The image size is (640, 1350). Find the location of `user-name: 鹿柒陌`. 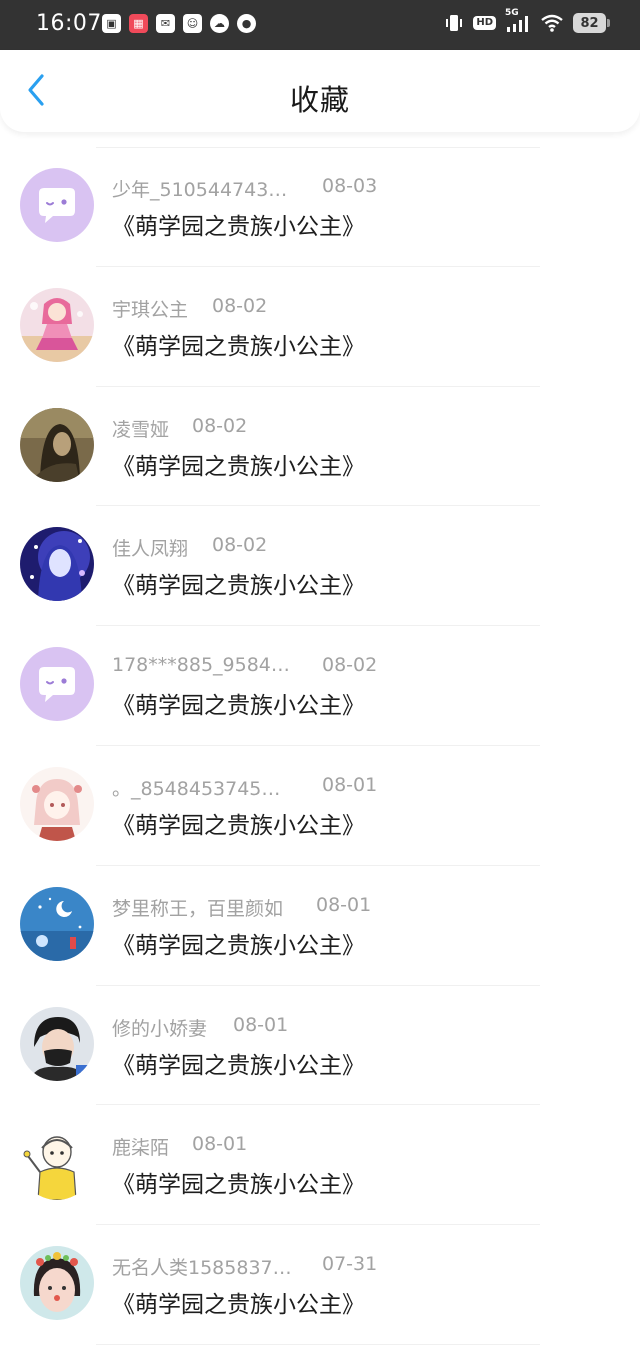

user-name: 鹿柒陌 is located at coordinates (141, 1148).